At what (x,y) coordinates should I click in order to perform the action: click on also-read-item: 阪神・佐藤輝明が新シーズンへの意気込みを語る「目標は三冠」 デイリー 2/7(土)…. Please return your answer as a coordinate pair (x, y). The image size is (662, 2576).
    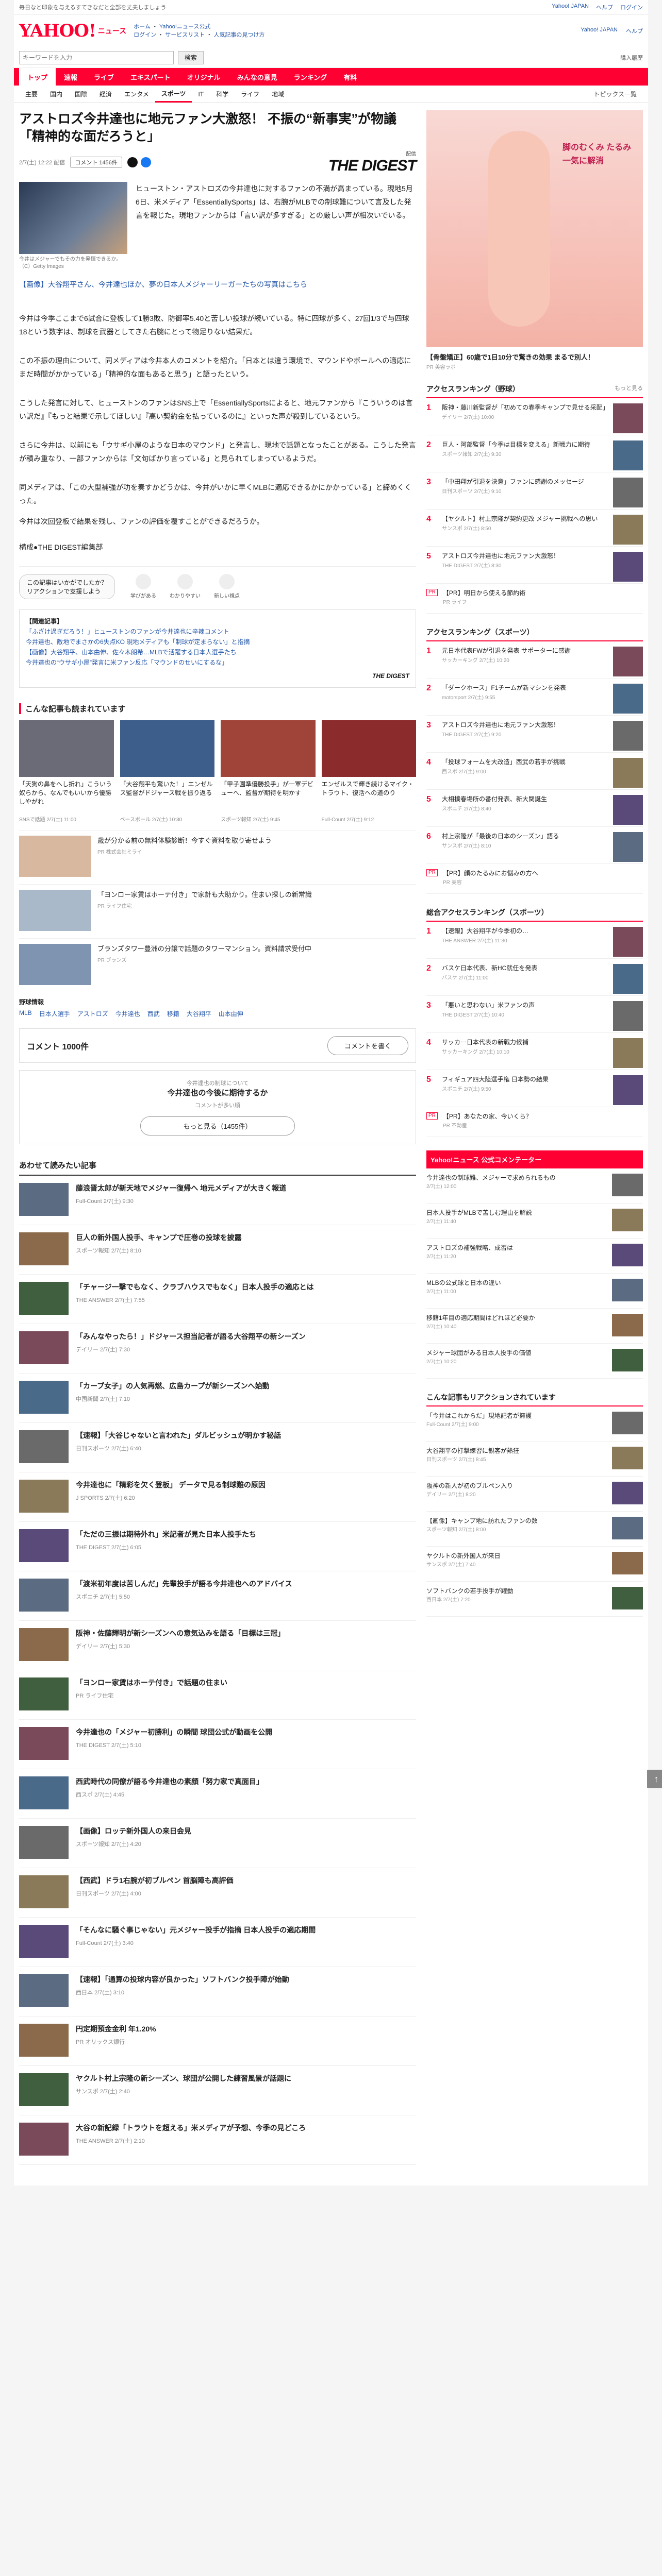
    Looking at the image, I should click on (217, 1645).